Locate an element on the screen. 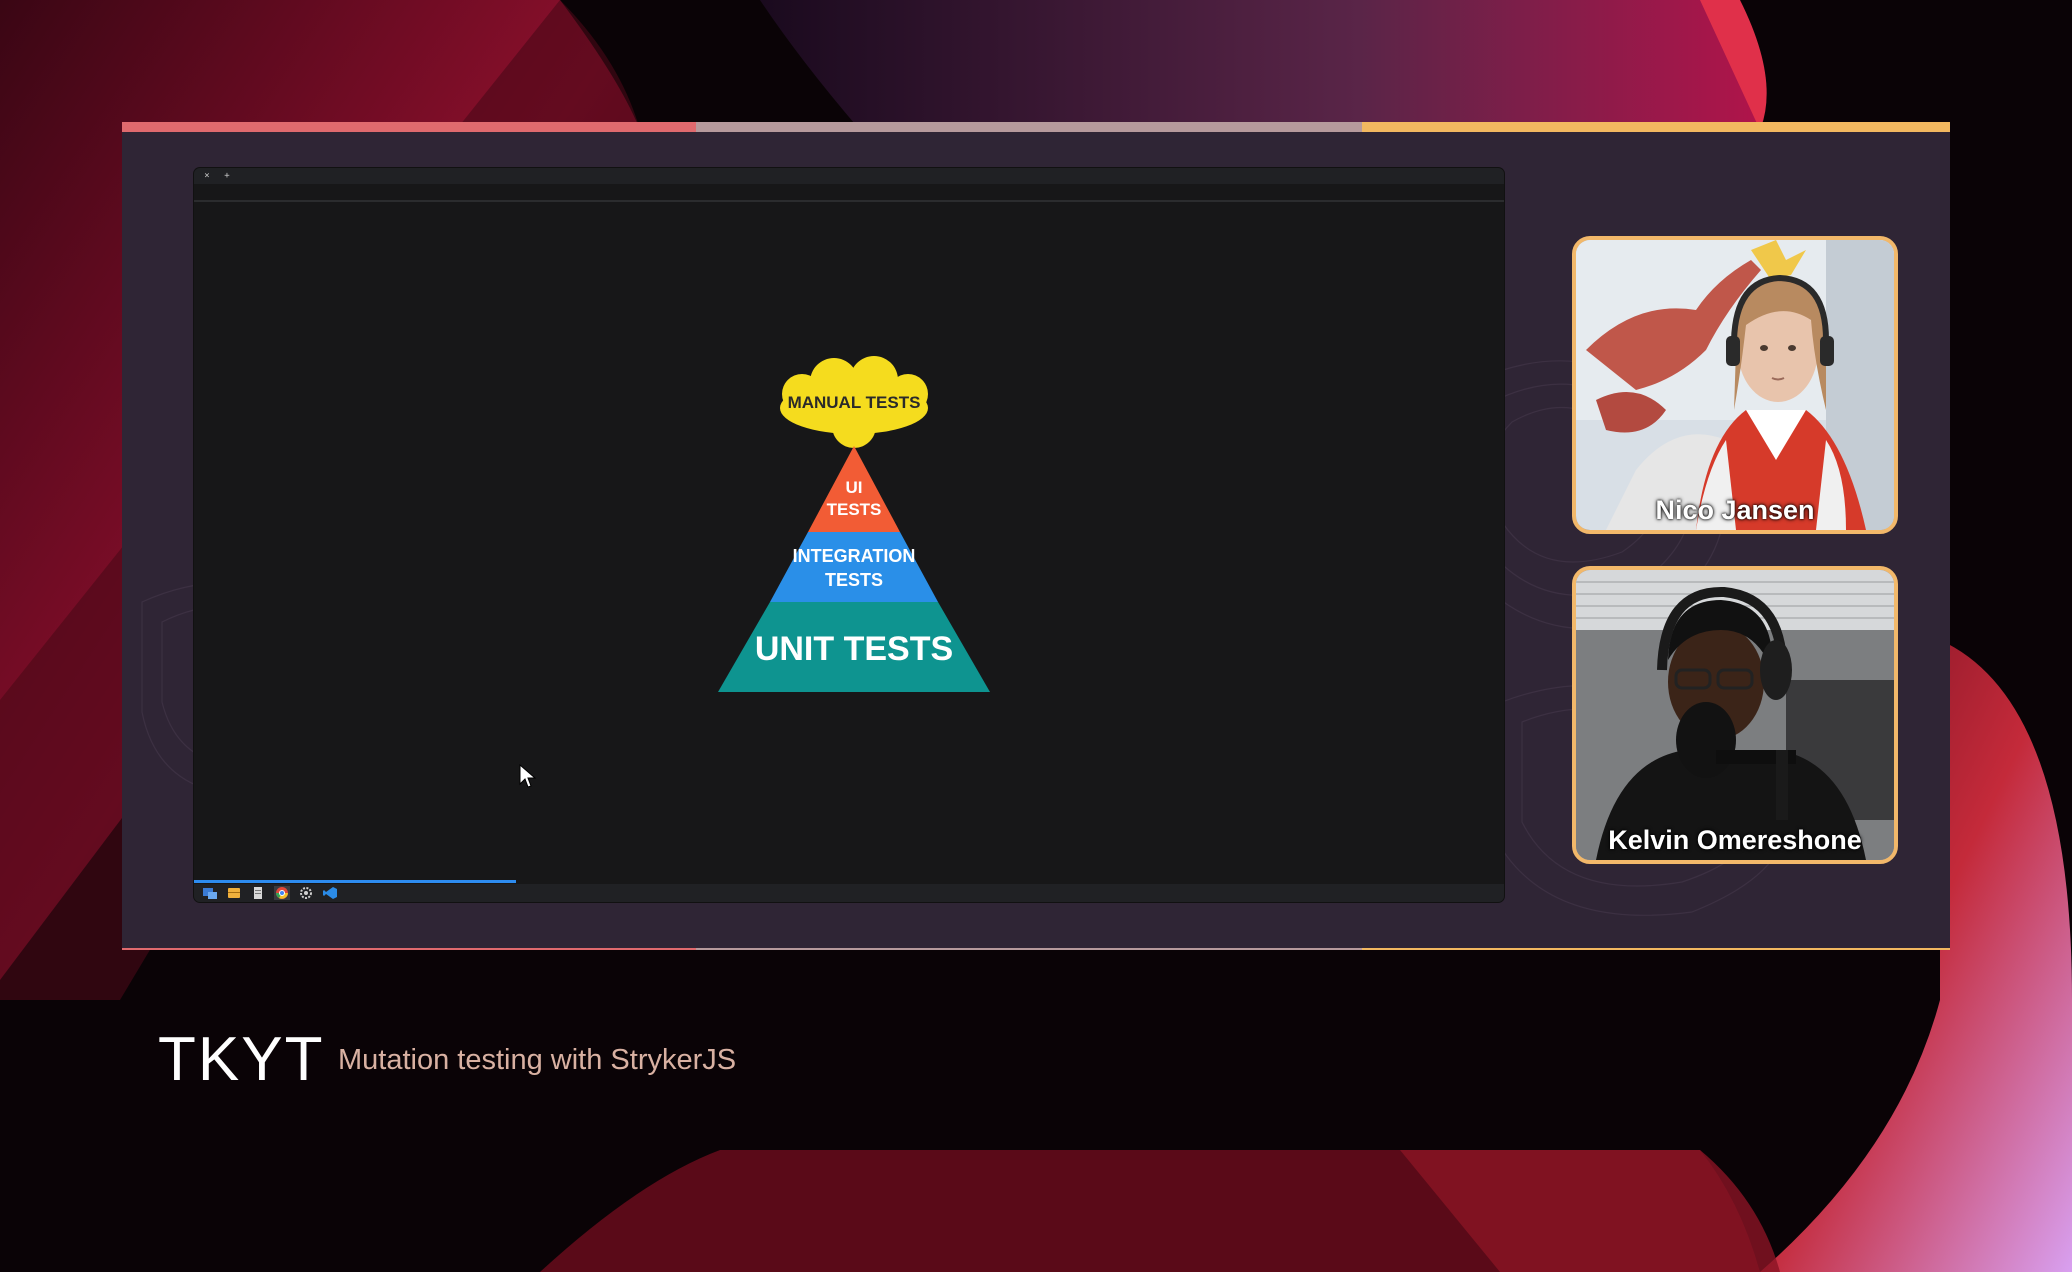 Image resolution: width=2072 pixels, height=1272 pixels. explorer-icon is located at coordinates (210, 893).